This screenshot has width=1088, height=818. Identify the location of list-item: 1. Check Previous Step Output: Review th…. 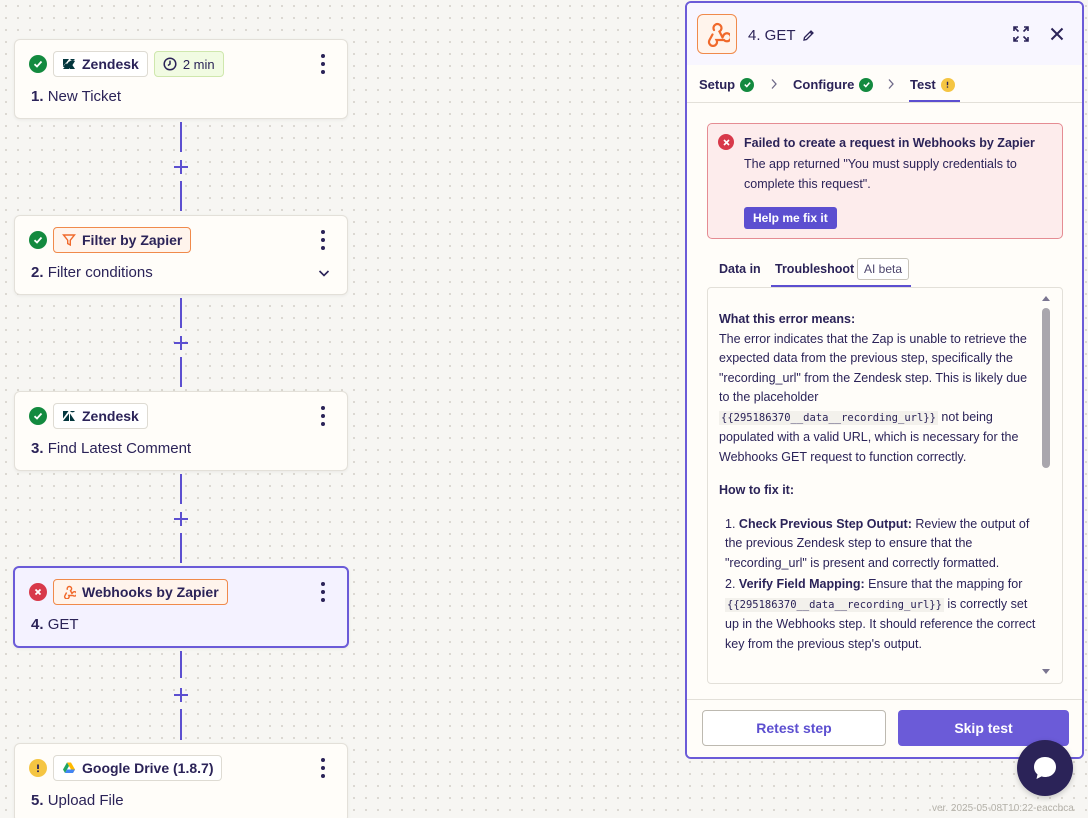
(877, 543).